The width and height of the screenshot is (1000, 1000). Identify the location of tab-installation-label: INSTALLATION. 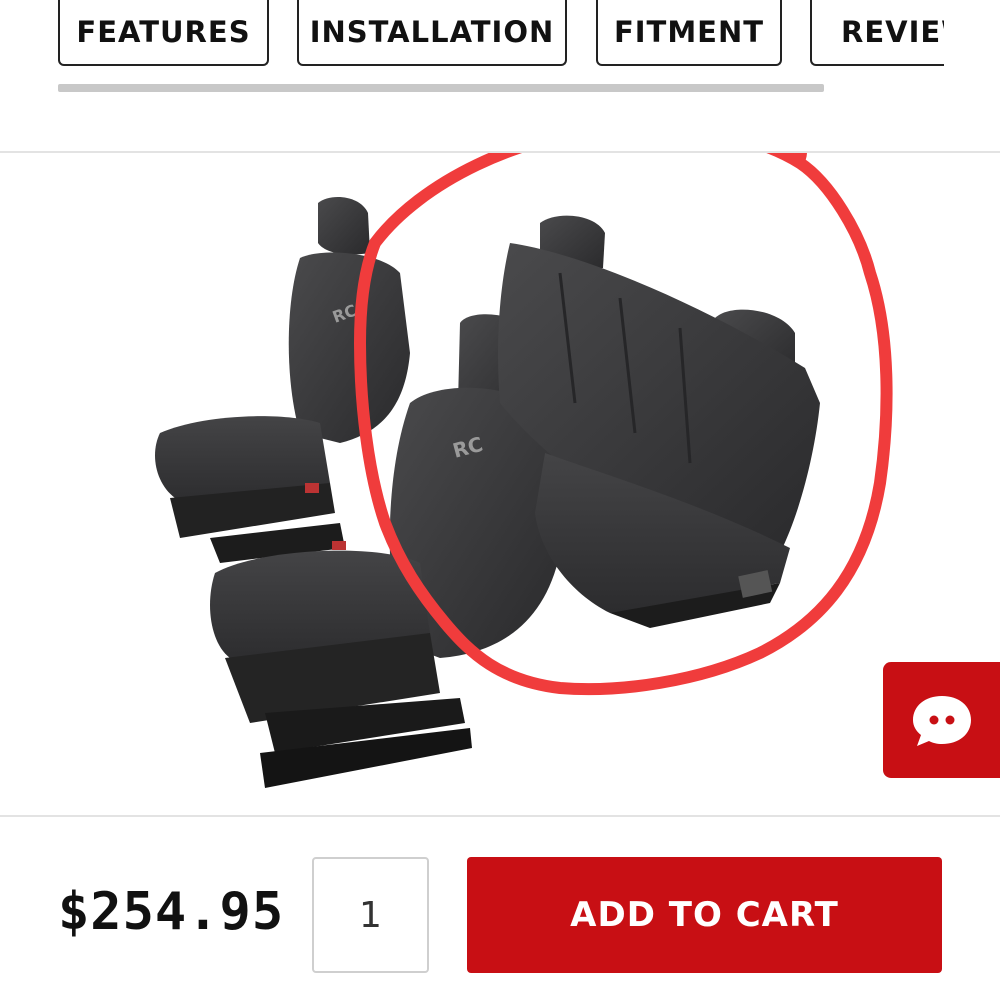
(432, 32).